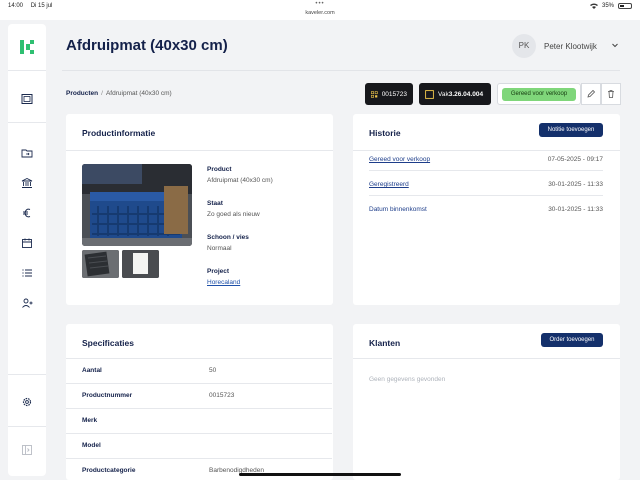 This screenshot has width=640, height=480. I want to click on field-label-cleanliness: Schoon / vies, so click(228, 237).